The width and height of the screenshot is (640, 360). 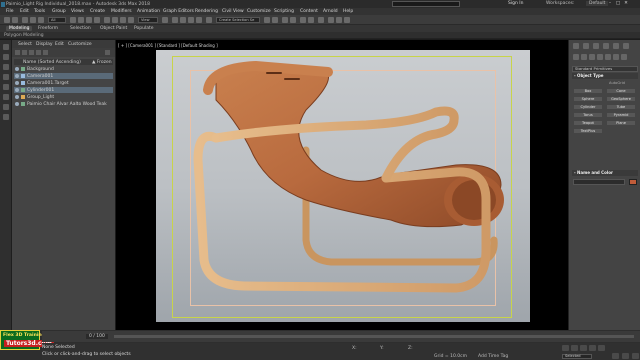 What do you see at coordinates (284, 11) in the screenshot?
I see `menu-scripting: Scripting` at bounding box center [284, 11].